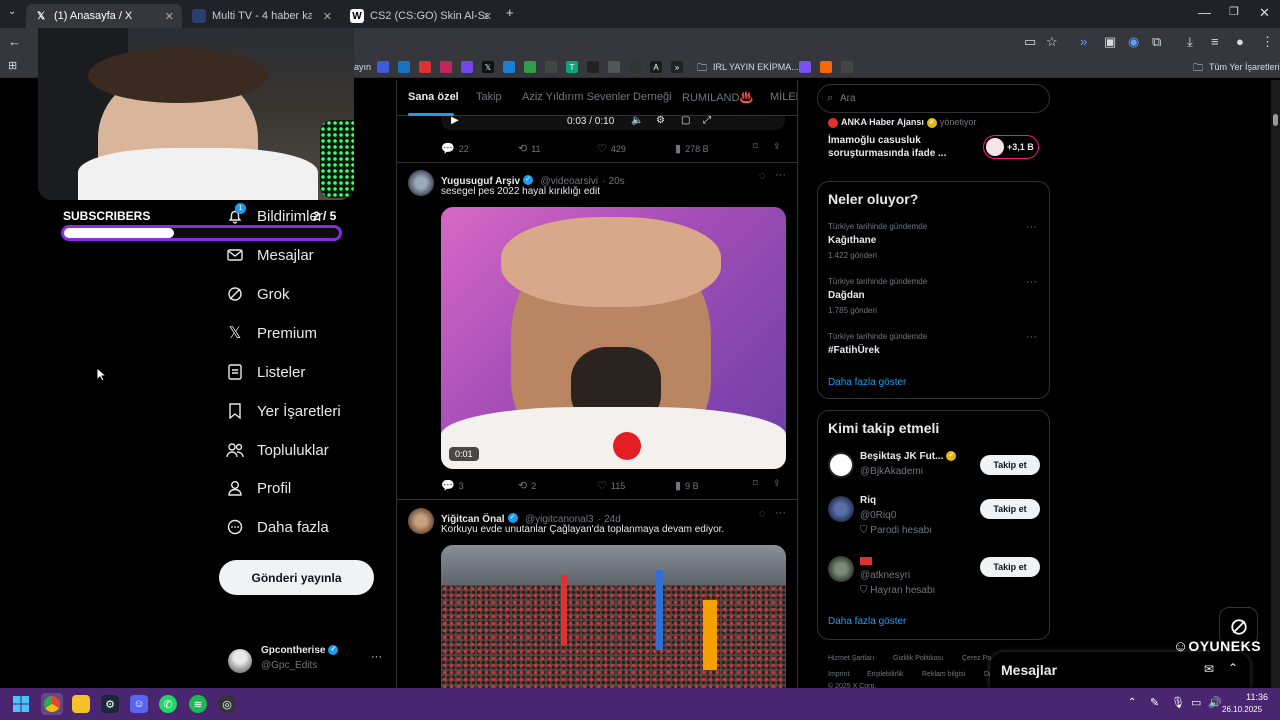 The image size is (1280, 720). What do you see at coordinates (572, 67) in the screenshot?
I see `bookmark-icon: T` at bounding box center [572, 67].